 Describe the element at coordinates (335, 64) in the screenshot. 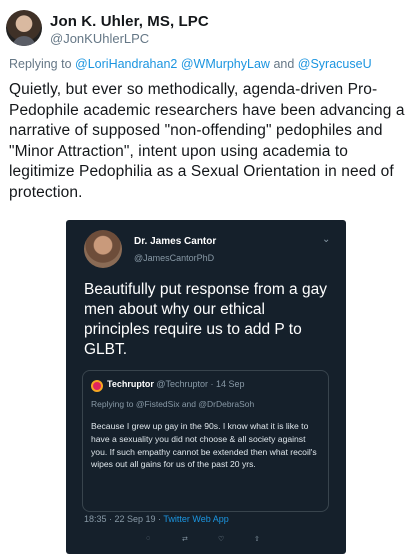

I see `reply-last-mention-link: @SyracuseU` at that location.